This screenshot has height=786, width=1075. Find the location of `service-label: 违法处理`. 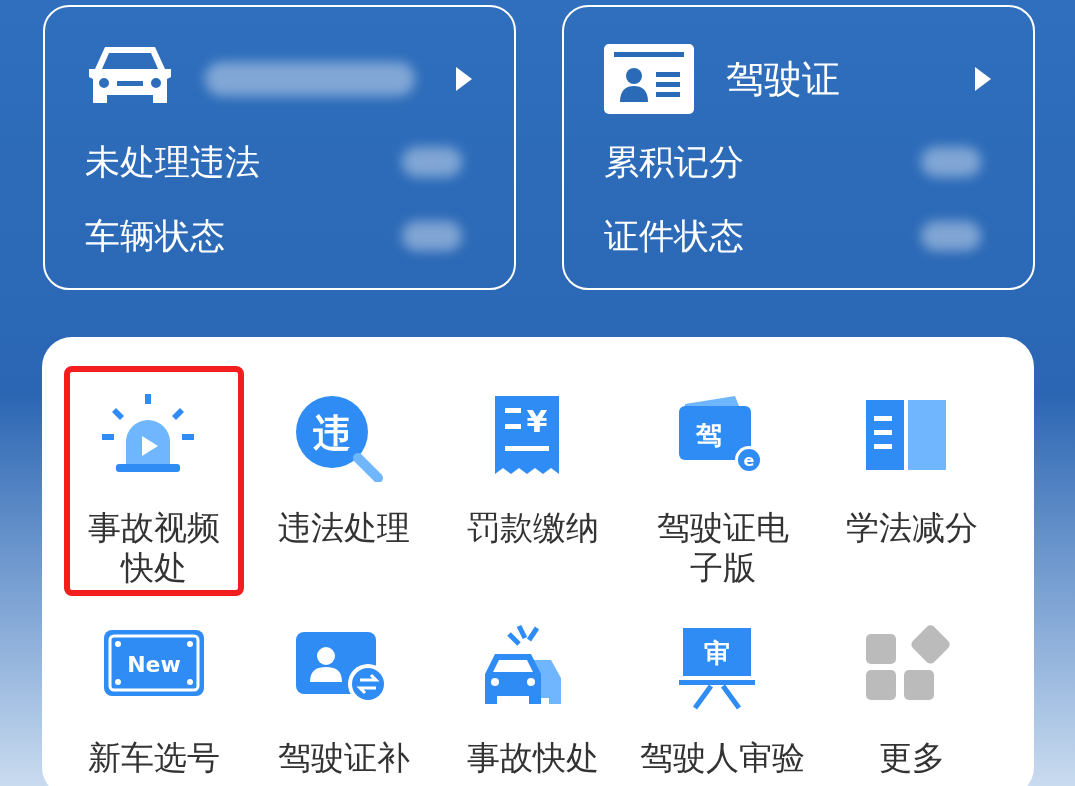

service-label: 违法处理 is located at coordinates (343, 528).